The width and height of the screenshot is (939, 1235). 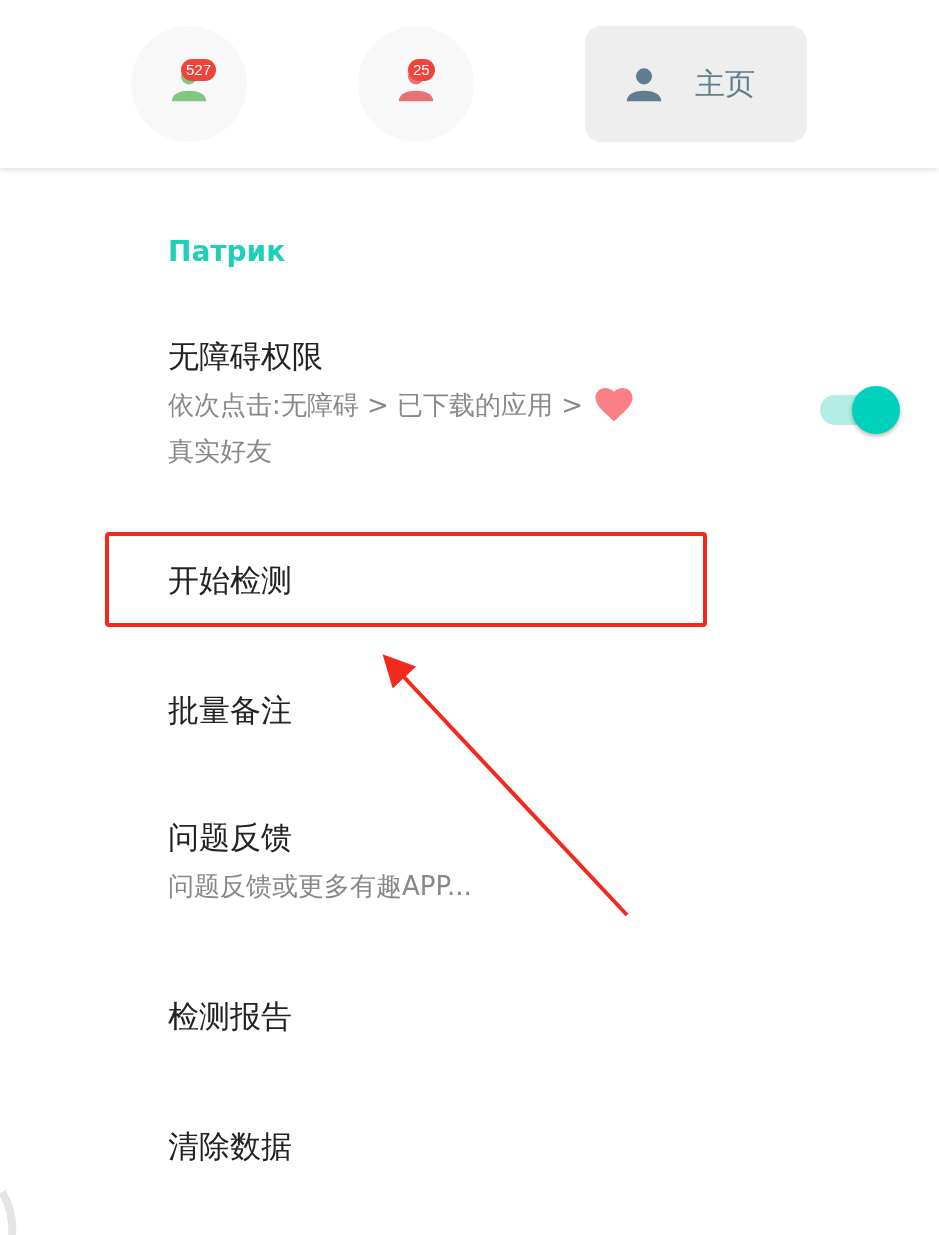 I want to click on arc-mark, so click(x=8, y=1212).